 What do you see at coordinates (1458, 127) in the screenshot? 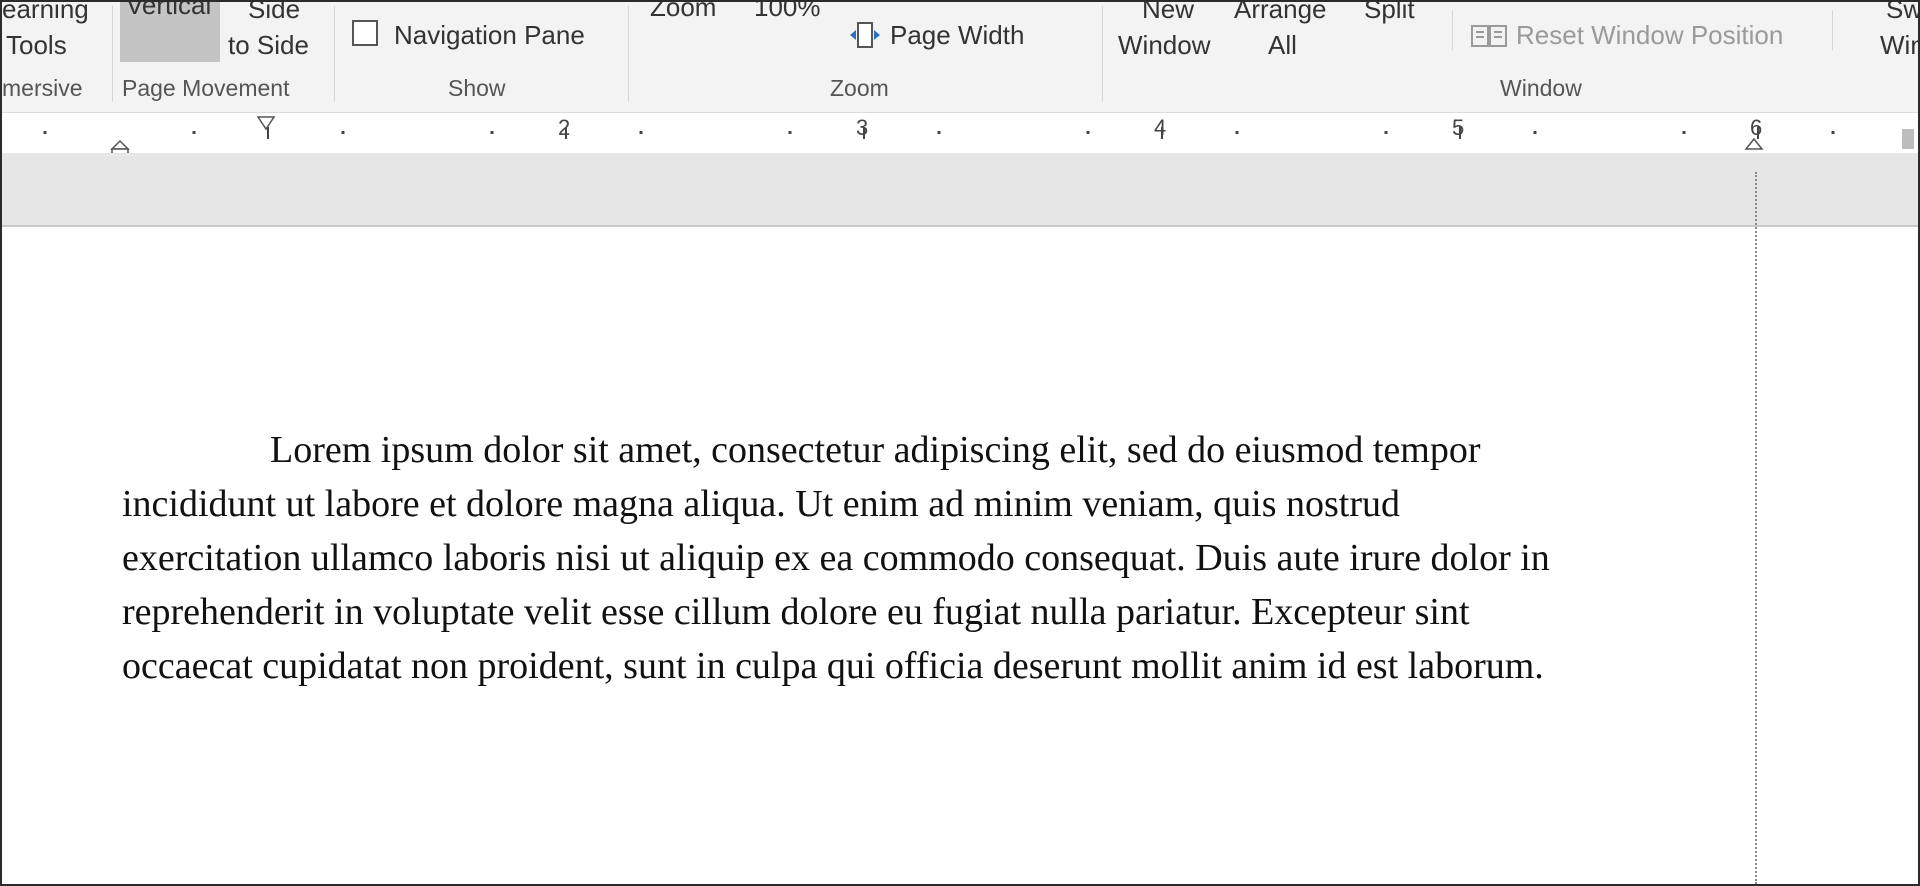
I see `ruler-number: 5` at bounding box center [1458, 127].